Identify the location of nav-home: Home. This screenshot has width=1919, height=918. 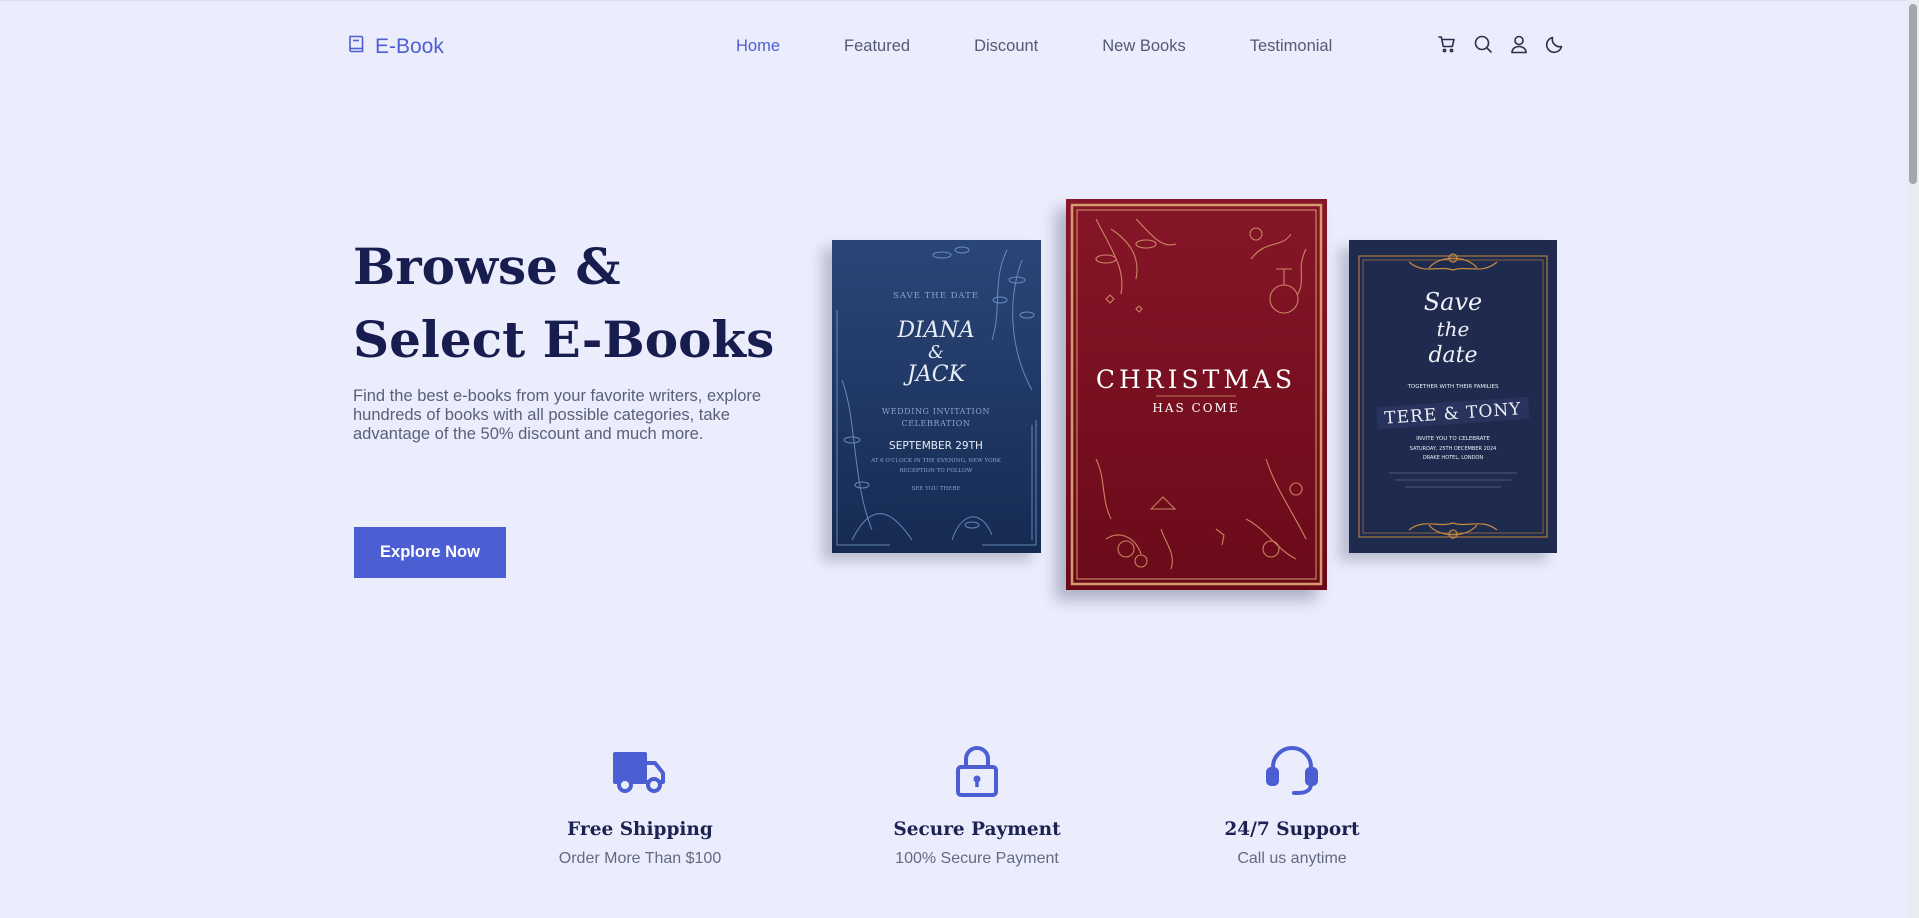
(758, 46).